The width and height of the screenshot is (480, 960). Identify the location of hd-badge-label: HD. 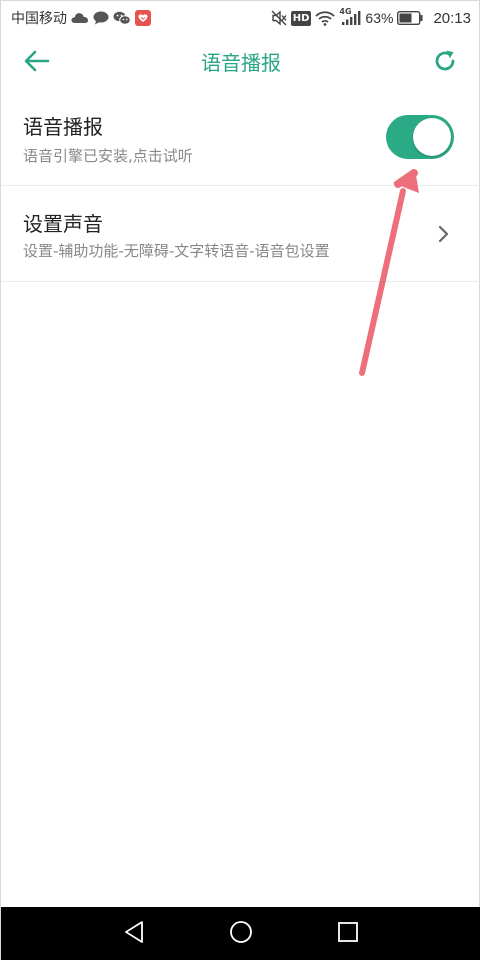
(301, 18).